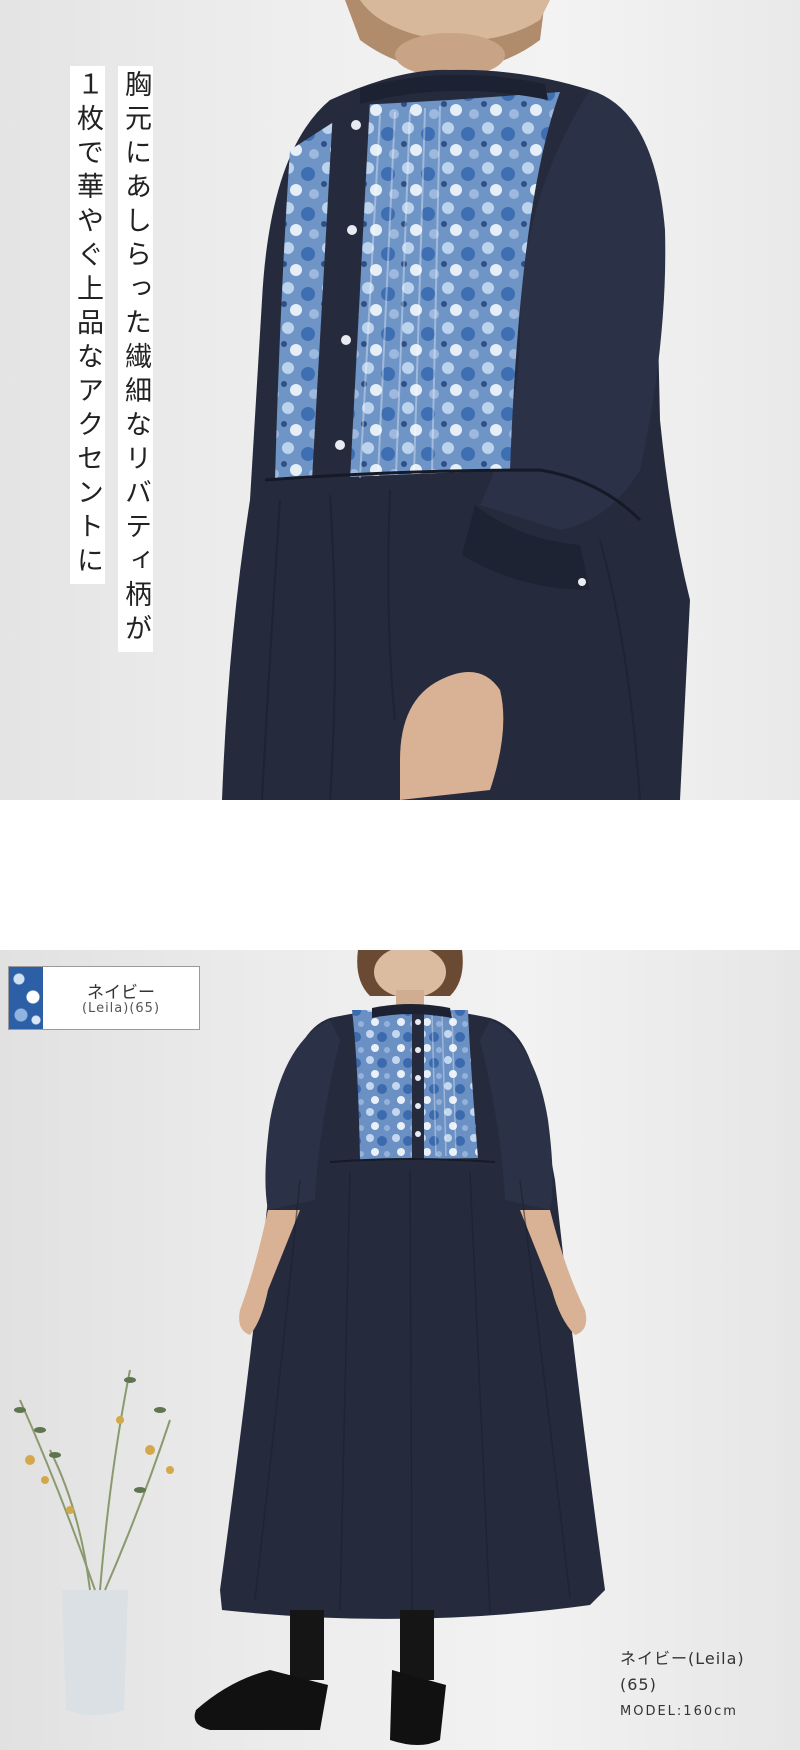  What do you see at coordinates (682, 1682) in the screenshot?
I see `photo-caption: ネイビー(Leila) (65) MODEL:160cm` at bounding box center [682, 1682].